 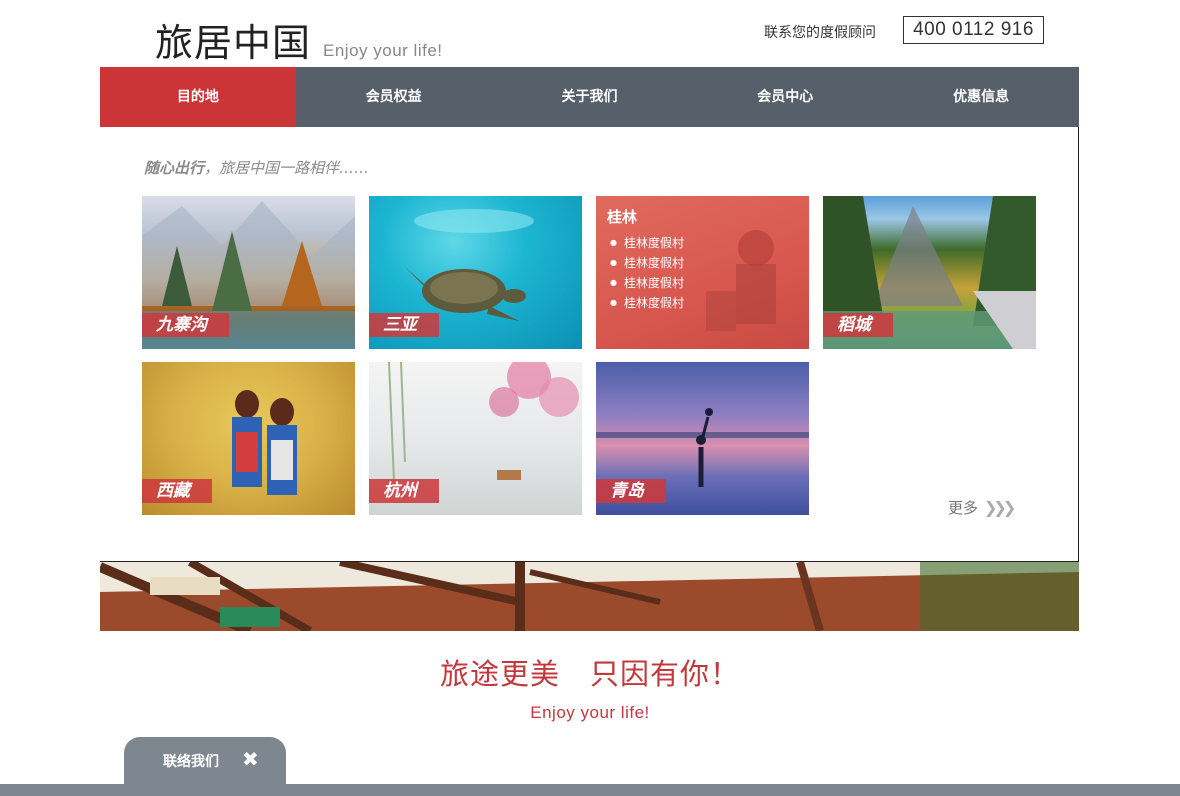 I want to click on destination-tile-daocheng: 稻城, so click(x=929, y=272).